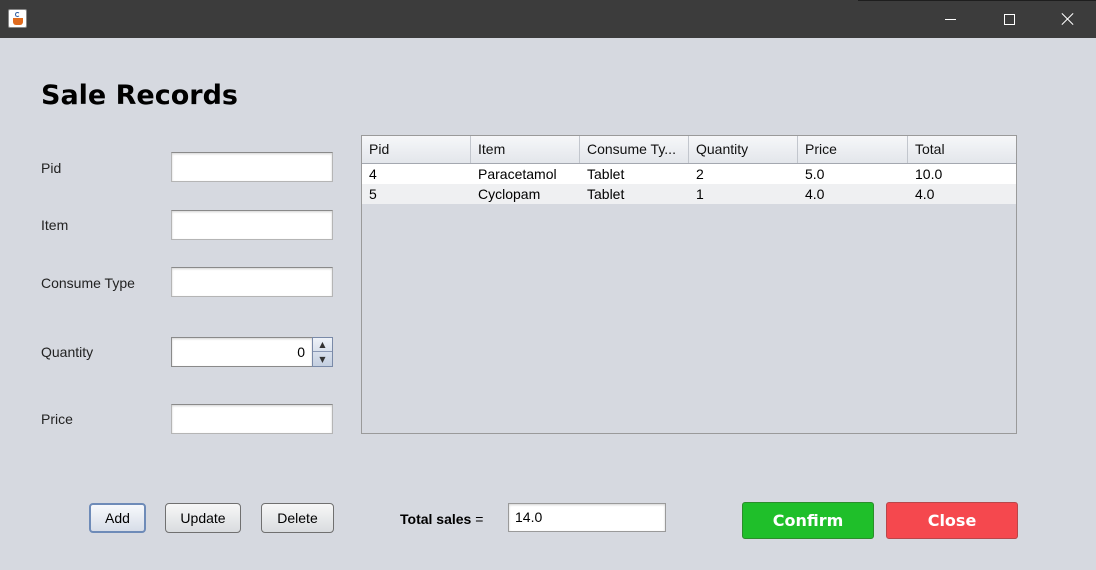  Describe the element at coordinates (252, 282) in the screenshot. I see `consume-type-input` at that location.